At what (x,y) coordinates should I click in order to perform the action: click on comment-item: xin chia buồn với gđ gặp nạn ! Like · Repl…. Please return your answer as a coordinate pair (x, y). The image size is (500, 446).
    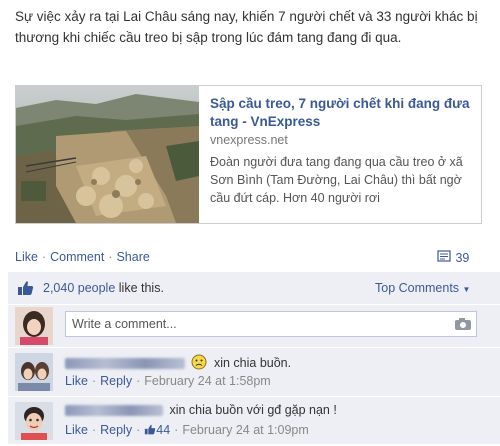
    Looking at the image, I should click on (254, 421).